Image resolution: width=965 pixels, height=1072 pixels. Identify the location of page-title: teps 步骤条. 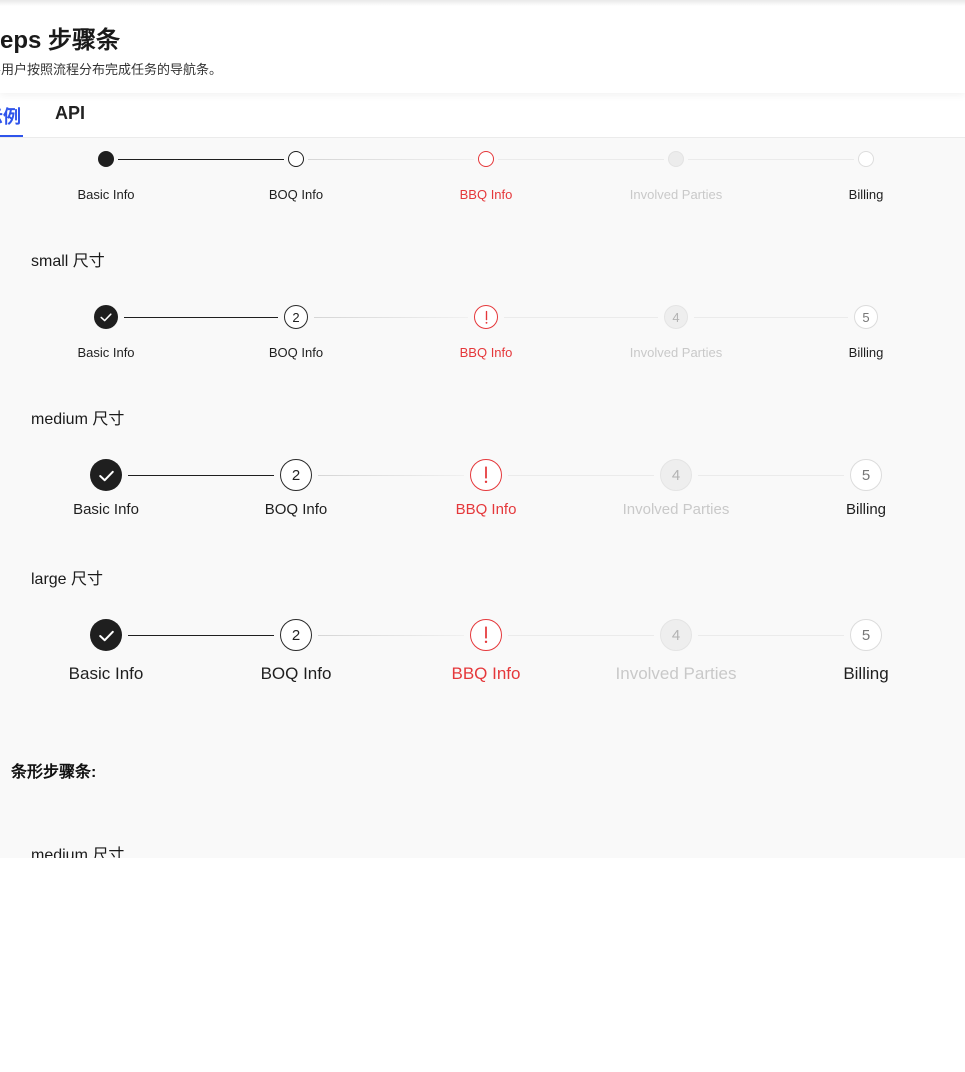
(60, 40).